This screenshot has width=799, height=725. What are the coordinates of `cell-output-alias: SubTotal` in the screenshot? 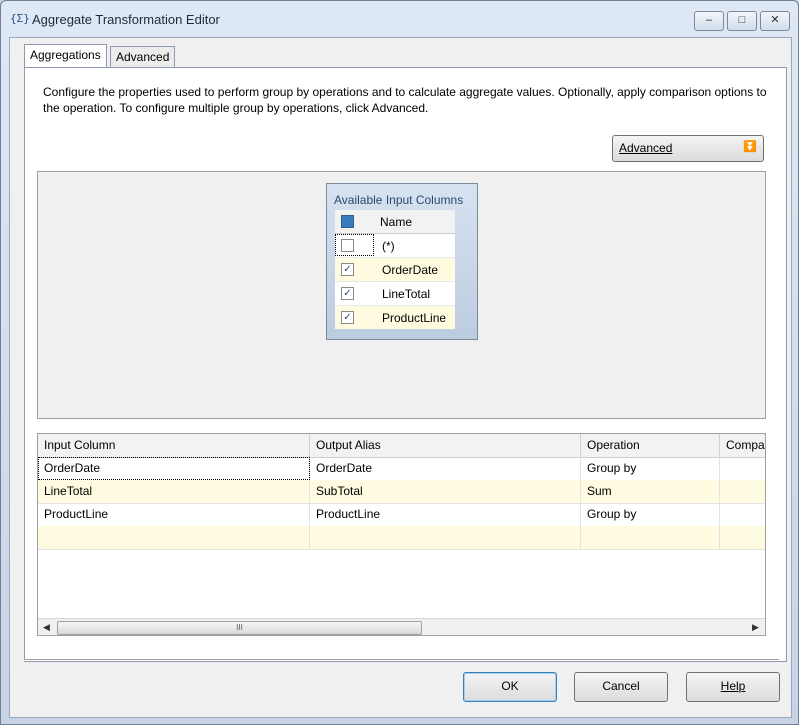 It's located at (445, 491).